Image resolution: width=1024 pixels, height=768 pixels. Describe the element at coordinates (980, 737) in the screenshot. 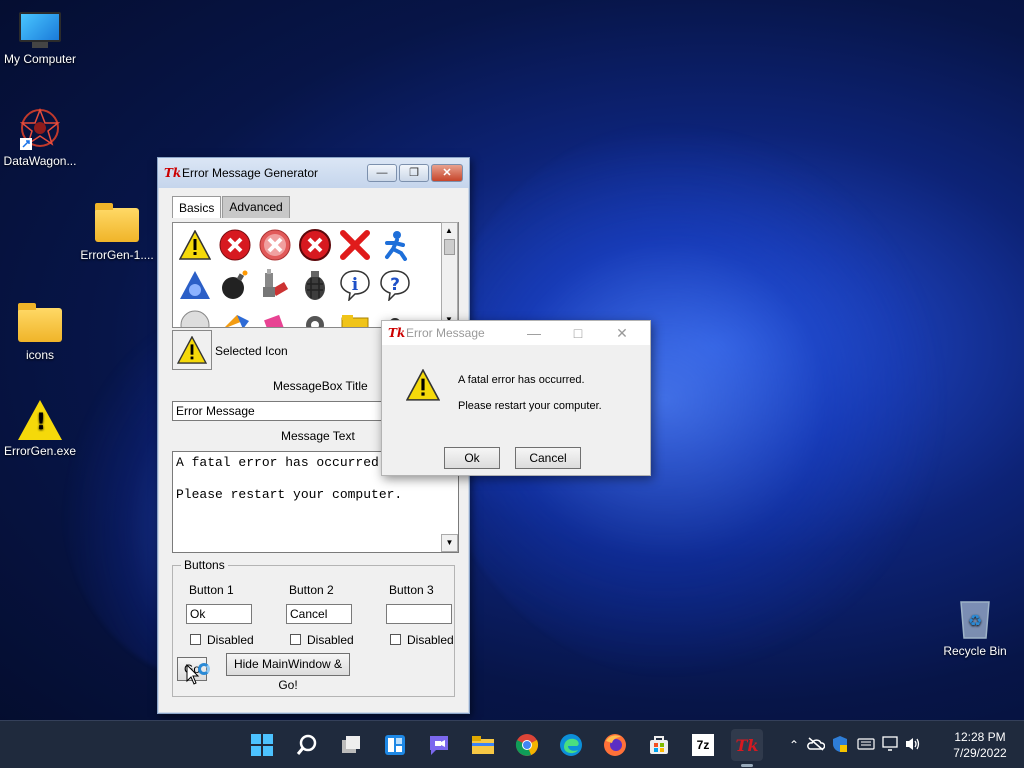

I see `clock-time: 12:28 PM` at that location.